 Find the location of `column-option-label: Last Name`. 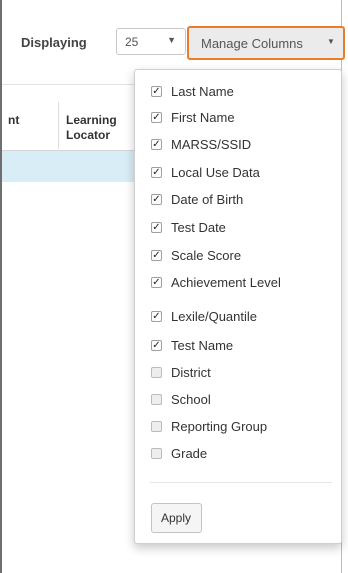

column-option-label: Last Name is located at coordinates (202, 91).